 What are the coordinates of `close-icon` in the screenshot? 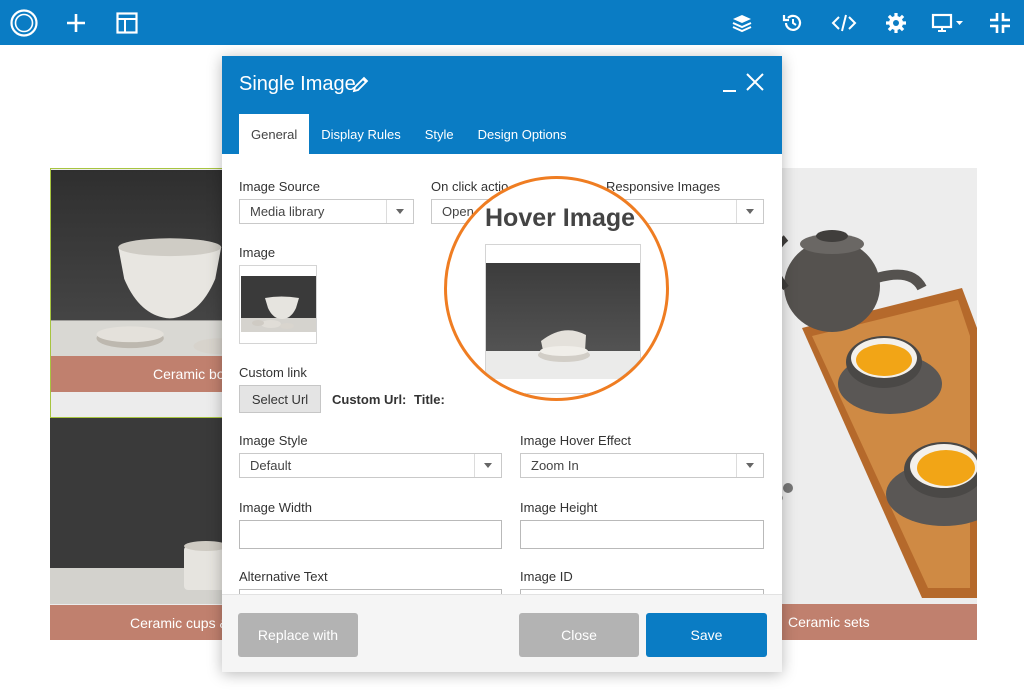 It's located at (755, 82).